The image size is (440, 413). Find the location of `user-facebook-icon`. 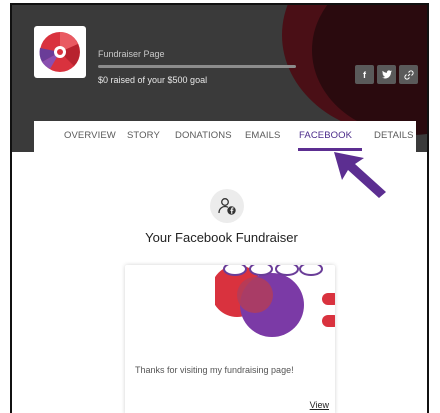

user-facebook-icon is located at coordinates (227, 206).